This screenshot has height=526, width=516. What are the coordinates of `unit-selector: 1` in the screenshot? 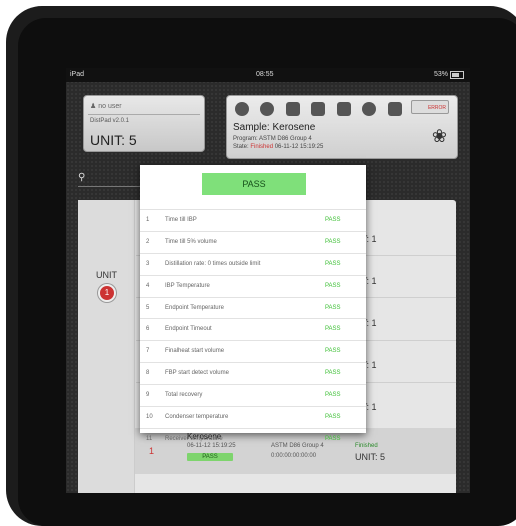 It's located at (107, 293).